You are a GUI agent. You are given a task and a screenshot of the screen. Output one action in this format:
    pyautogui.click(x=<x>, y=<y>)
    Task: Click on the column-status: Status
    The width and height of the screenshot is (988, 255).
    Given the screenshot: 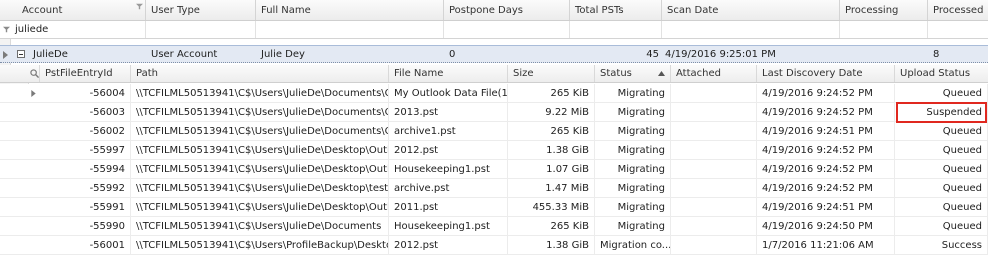 What is the action you would take?
    pyautogui.click(x=633, y=73)
    